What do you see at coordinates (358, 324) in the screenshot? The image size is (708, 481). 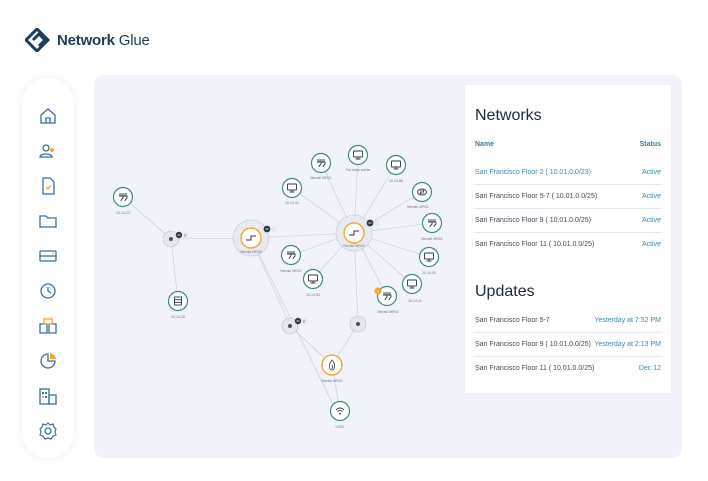 I see `hub-node` at bounding box center [358, 324].